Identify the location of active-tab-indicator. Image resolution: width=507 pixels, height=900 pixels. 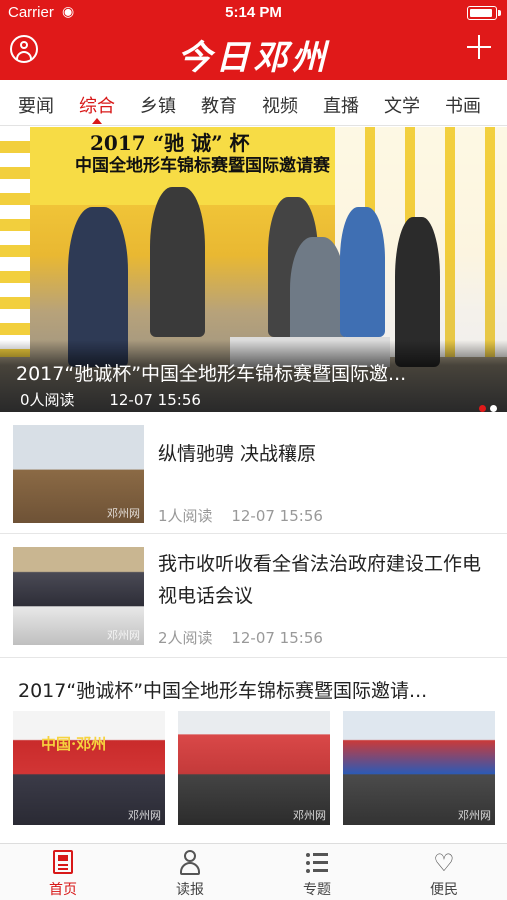
(97, 121).